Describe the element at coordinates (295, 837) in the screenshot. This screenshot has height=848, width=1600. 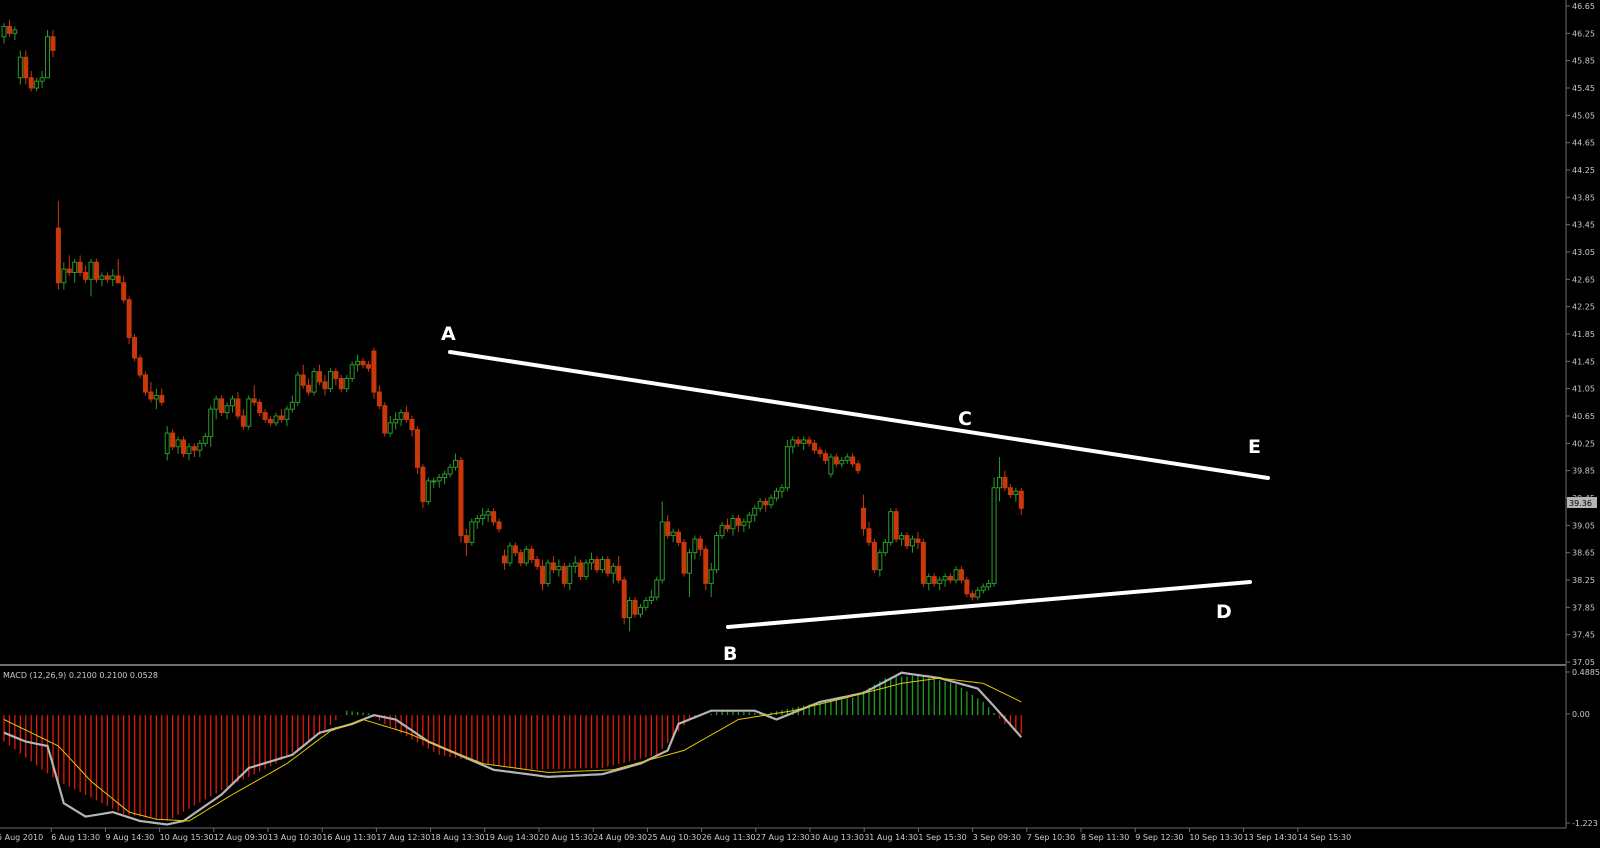
I see `time-tick-label: 13 Aug 10:30` at that location.